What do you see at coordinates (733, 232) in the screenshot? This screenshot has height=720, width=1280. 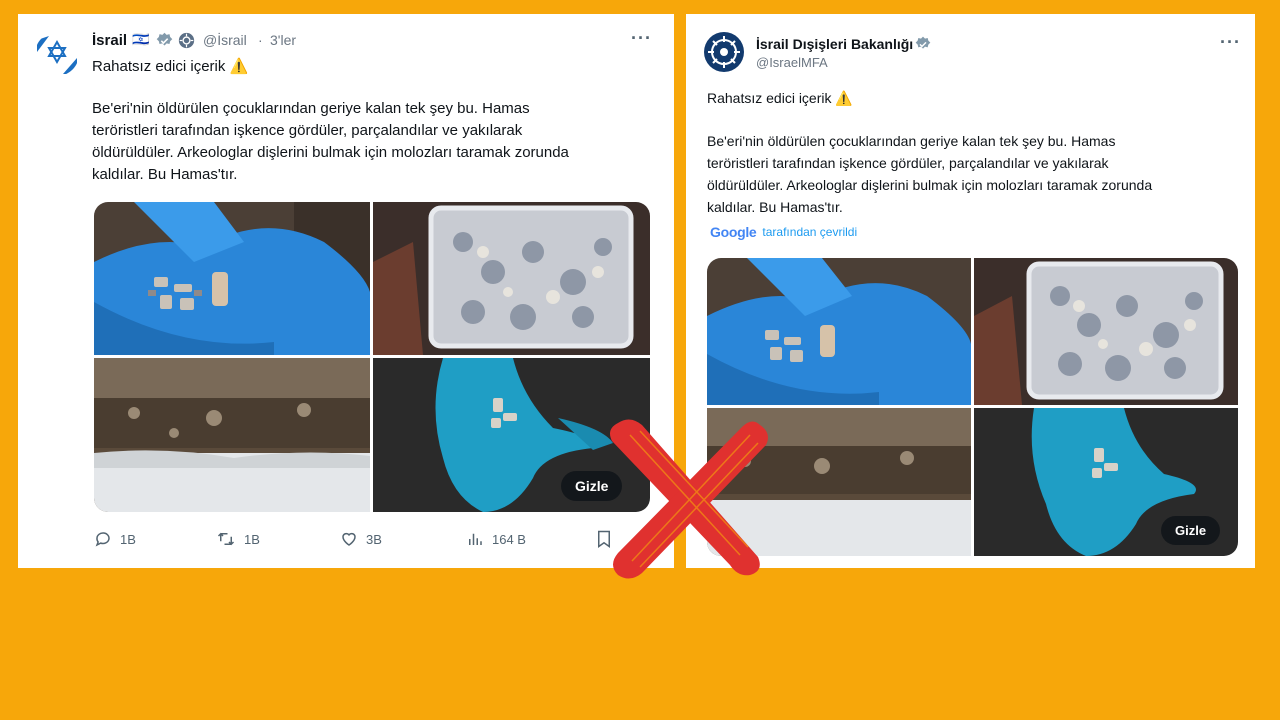 I see `google-logo: Google` at bounding box center [733, 232].